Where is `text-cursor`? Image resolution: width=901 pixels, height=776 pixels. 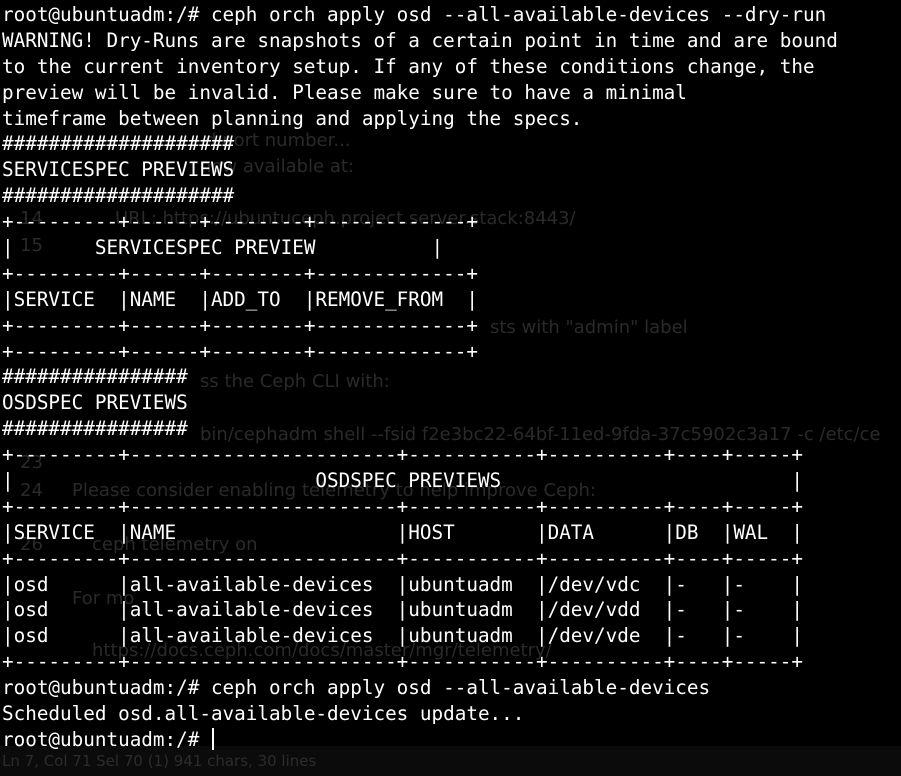
text-cursor is located at coordinates (212, 738).